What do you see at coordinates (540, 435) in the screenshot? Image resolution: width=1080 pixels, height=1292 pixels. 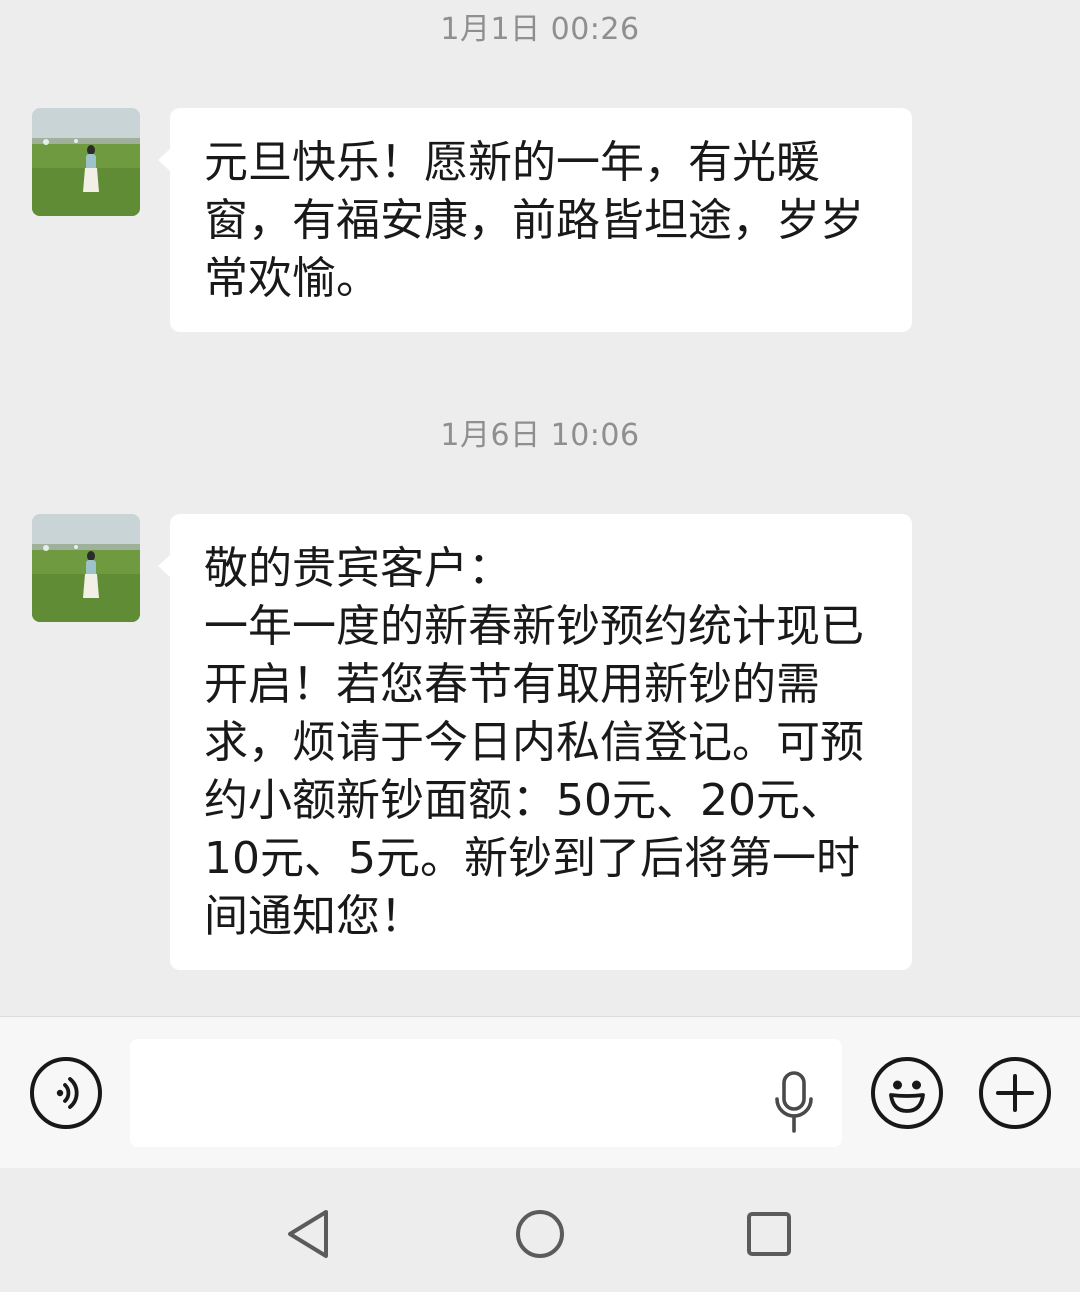 I see `message-timestamp: 1月6日 10:06` at bounding box center [540, 435].